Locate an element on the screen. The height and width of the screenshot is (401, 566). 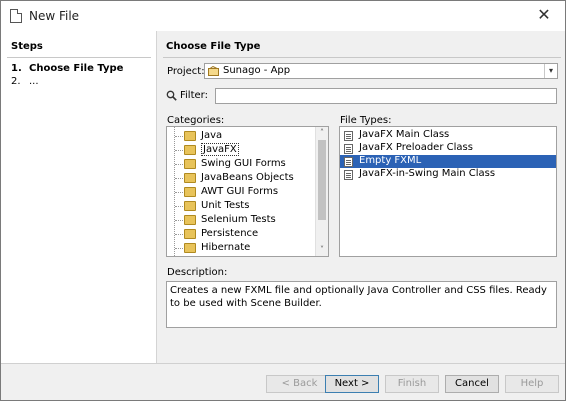
file-type-label: Empty FXML is located at coordinates (390, 160).